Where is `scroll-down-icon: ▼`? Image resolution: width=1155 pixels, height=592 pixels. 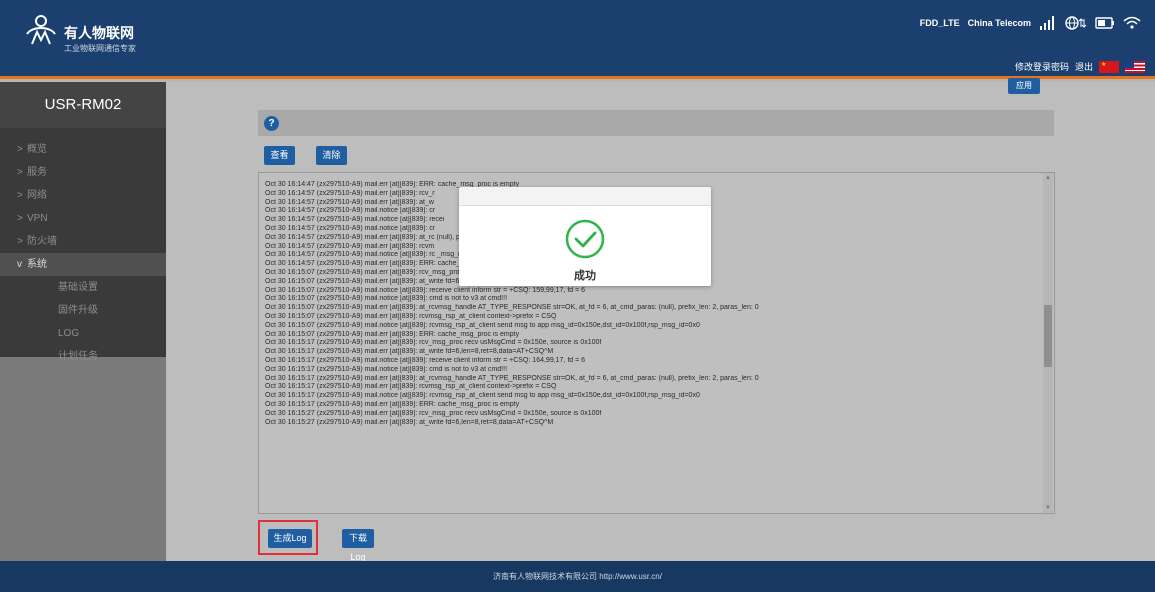 scroll-down-icon: ▼ is located at coordinates (1048, 508).